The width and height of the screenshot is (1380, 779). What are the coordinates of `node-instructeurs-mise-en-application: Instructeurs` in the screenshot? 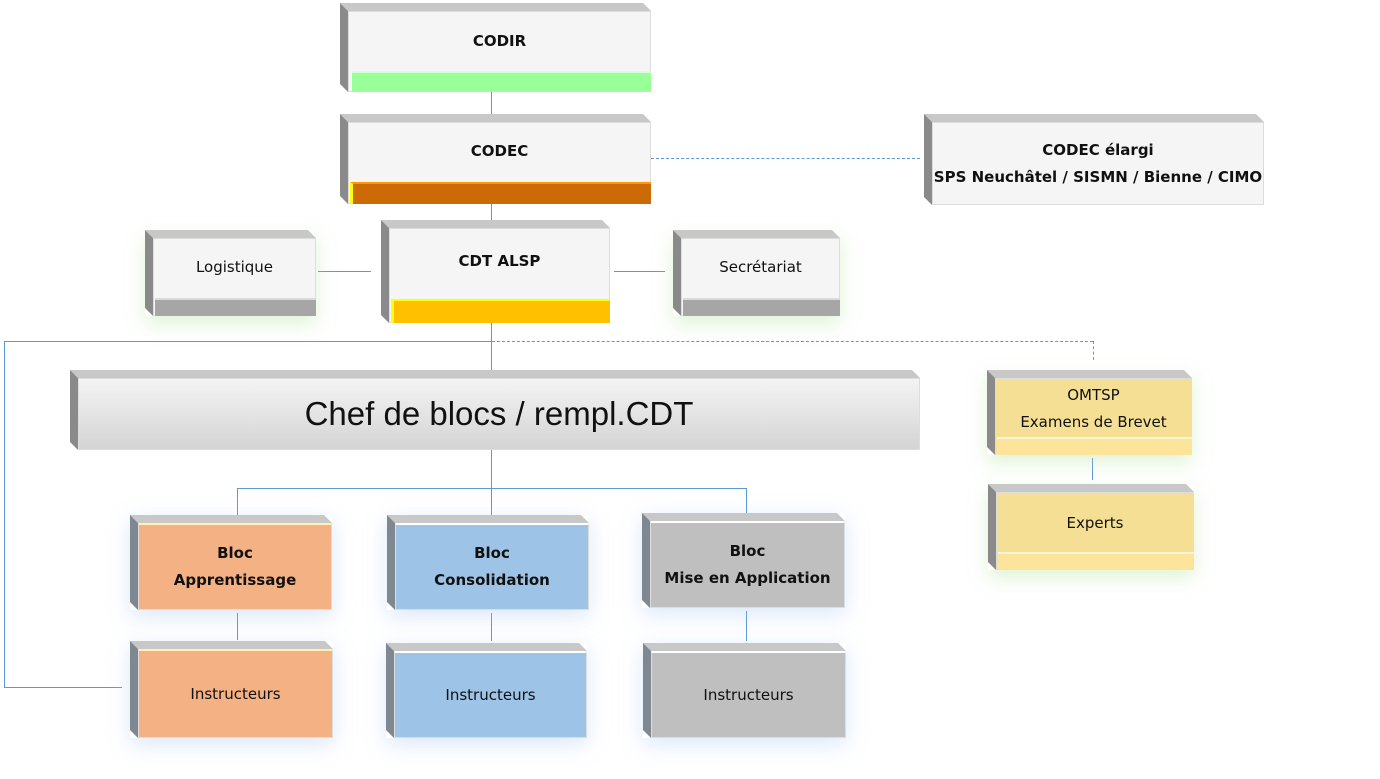 It's located at (744, 690).